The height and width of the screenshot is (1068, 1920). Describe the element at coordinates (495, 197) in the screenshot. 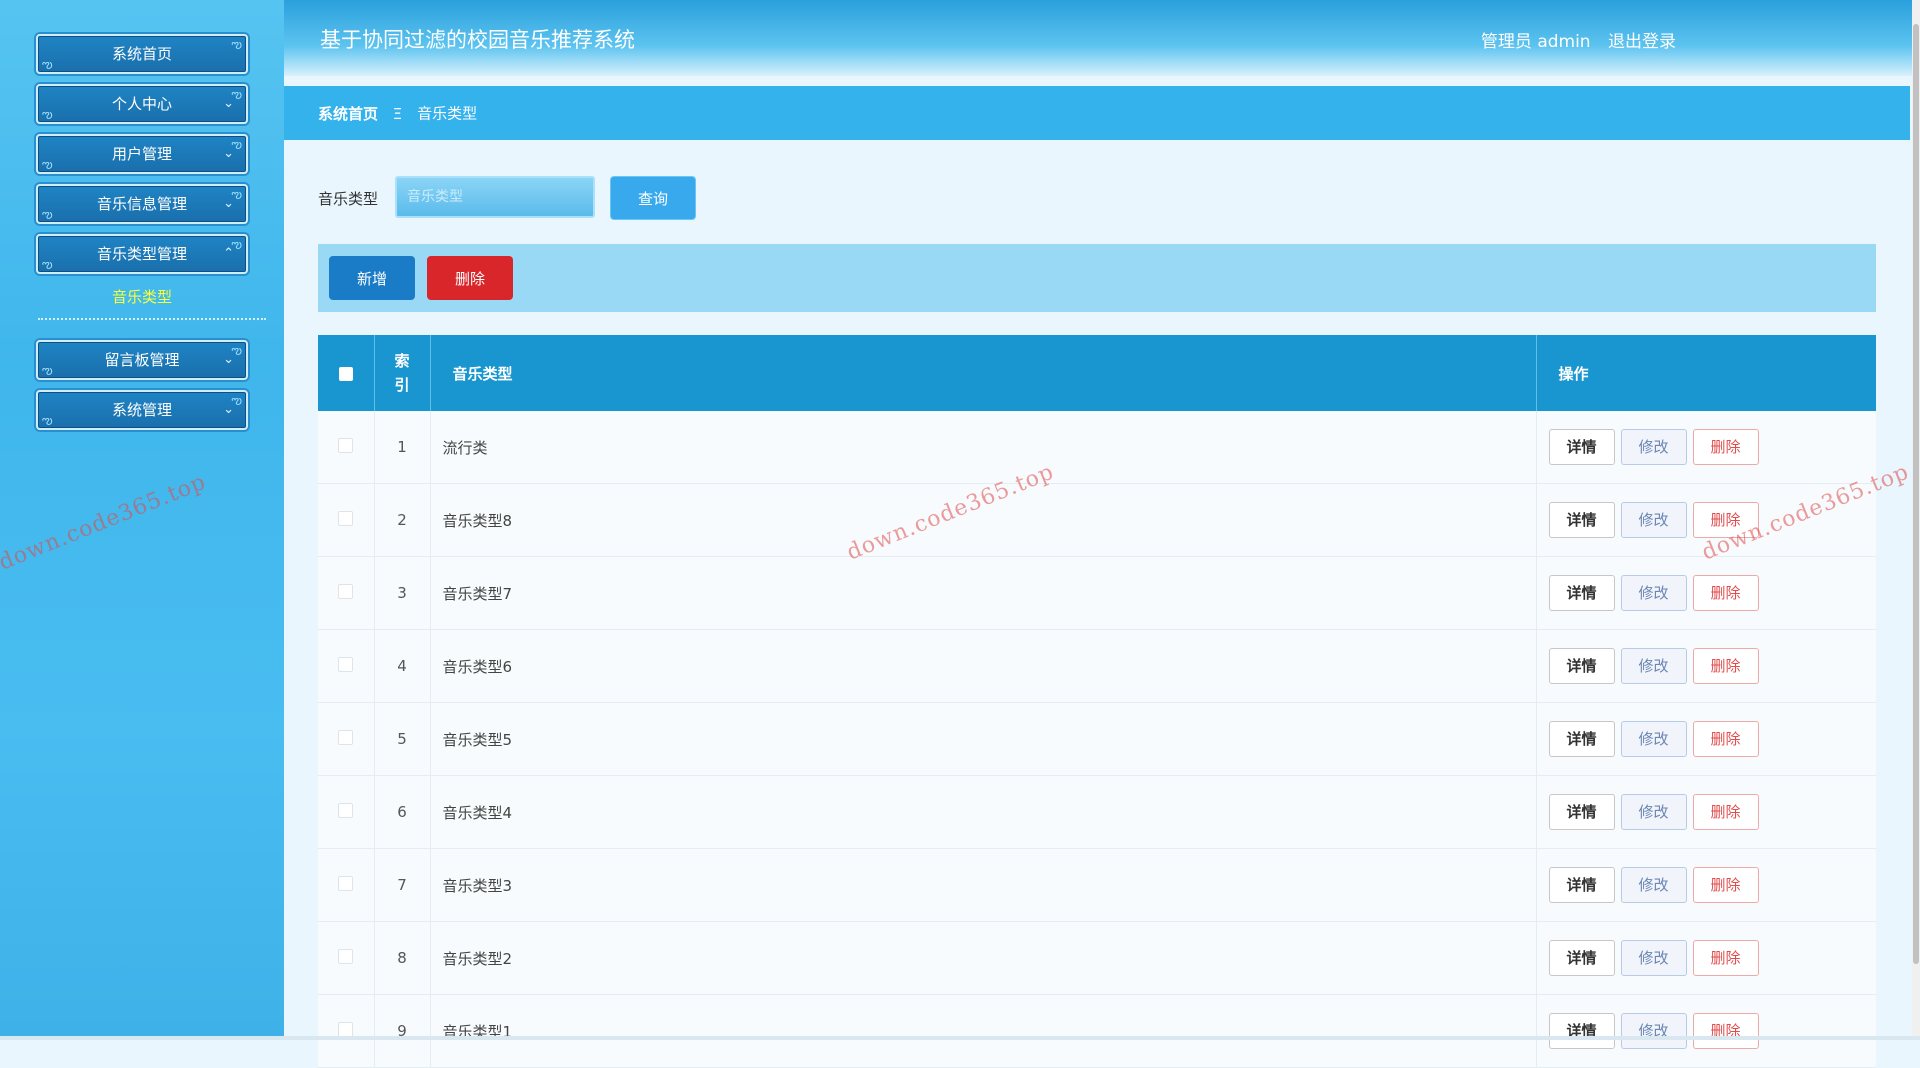

I see `search-input` at that location.